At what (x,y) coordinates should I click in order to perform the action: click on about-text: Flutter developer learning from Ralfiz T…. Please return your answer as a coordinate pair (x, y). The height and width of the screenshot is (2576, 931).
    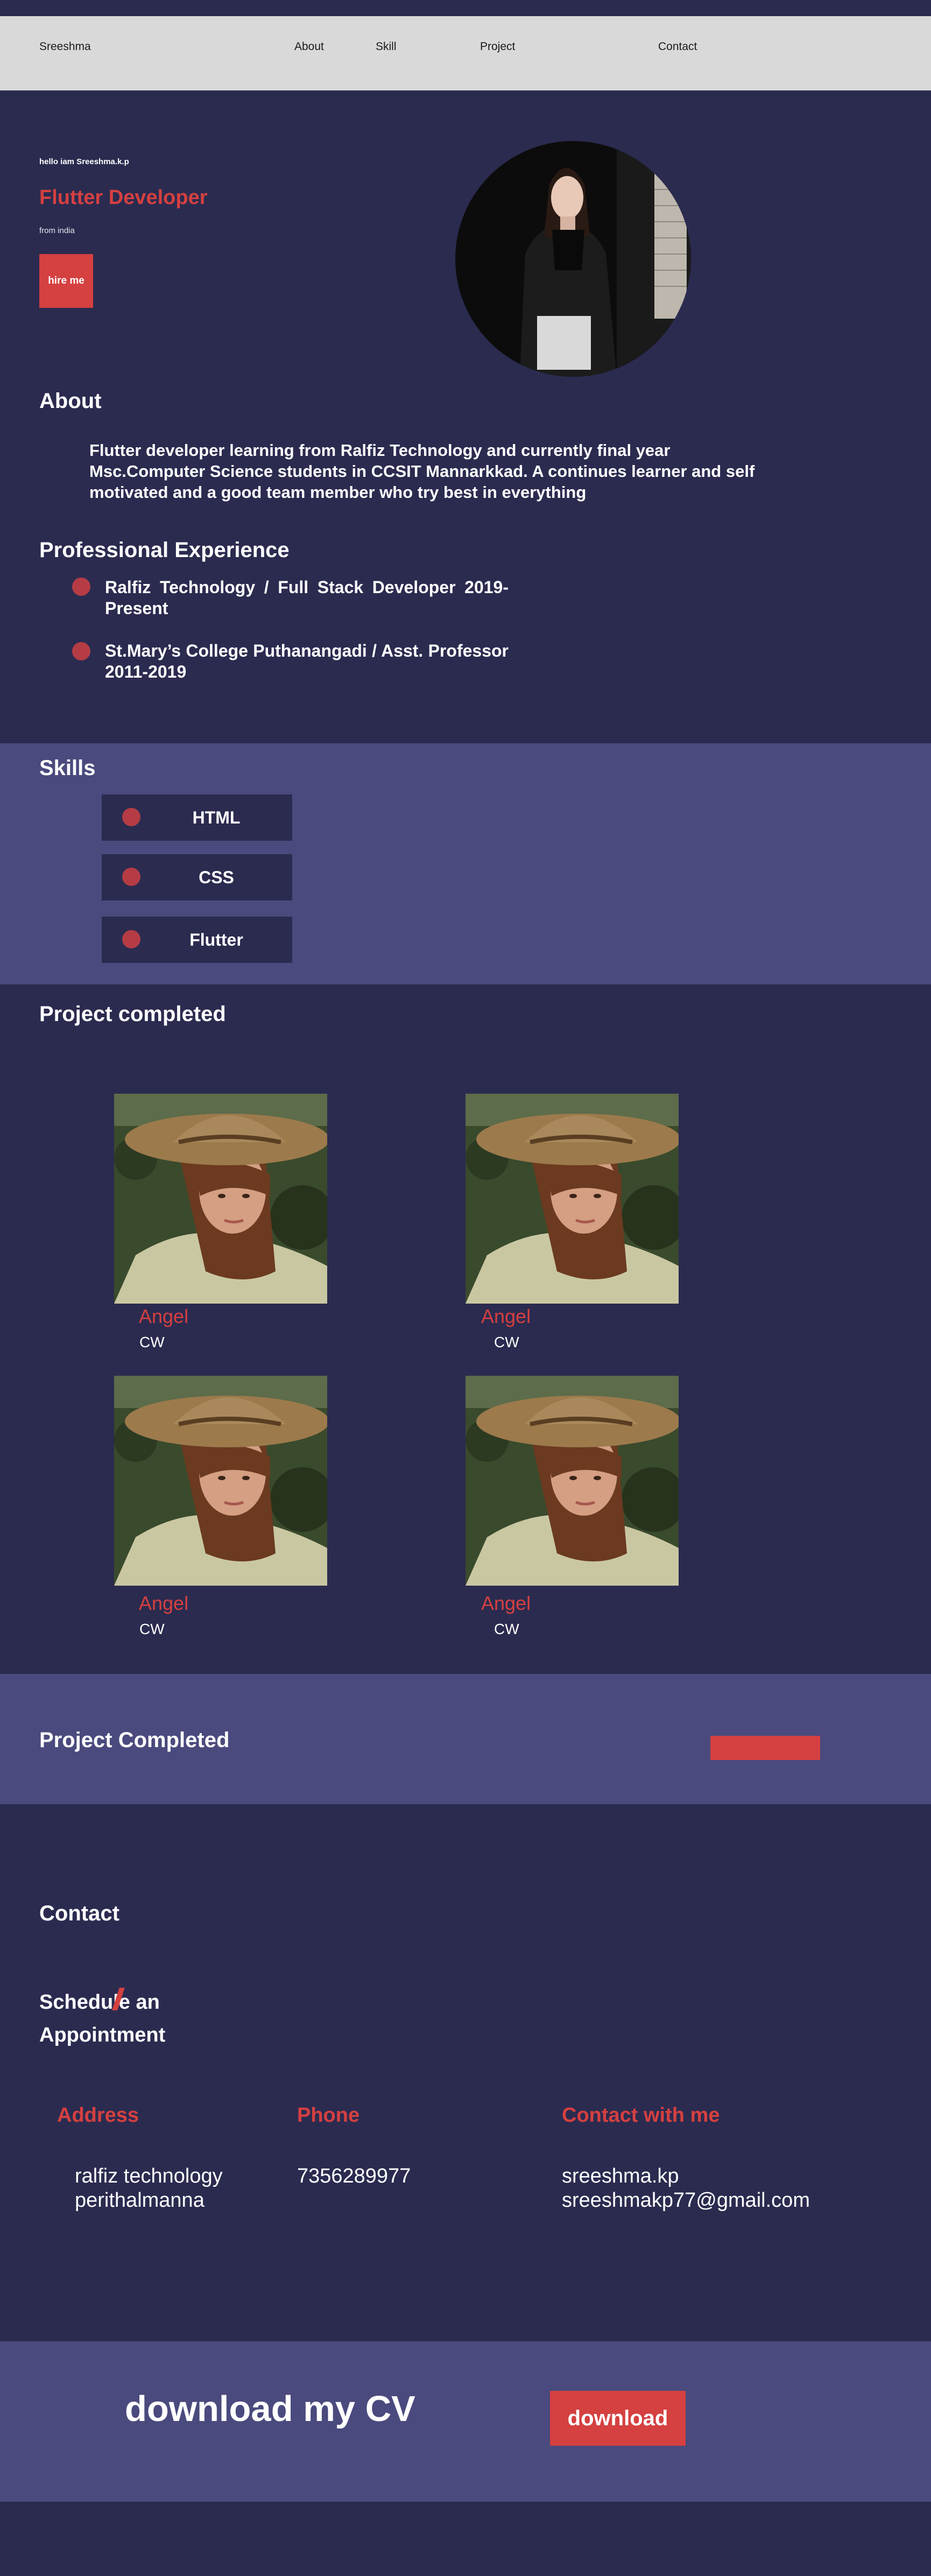
    Looking at the image, I should click on (422, 471).